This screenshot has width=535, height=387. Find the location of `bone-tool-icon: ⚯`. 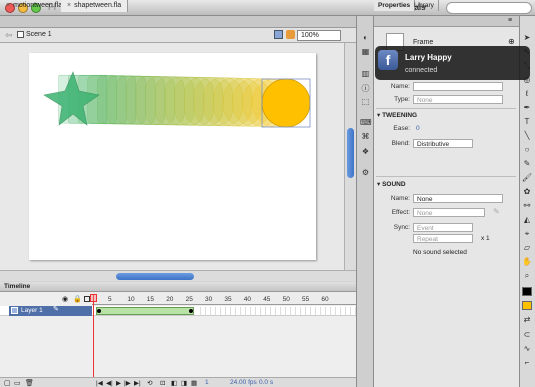

bone-tool-icon: ⚯ is located at coordinates (527, 206).